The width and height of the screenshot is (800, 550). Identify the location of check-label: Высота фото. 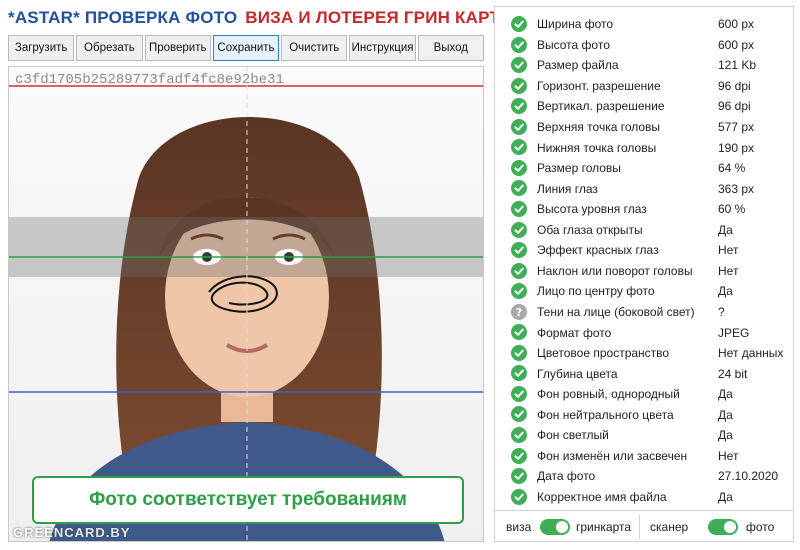
(573, 44).